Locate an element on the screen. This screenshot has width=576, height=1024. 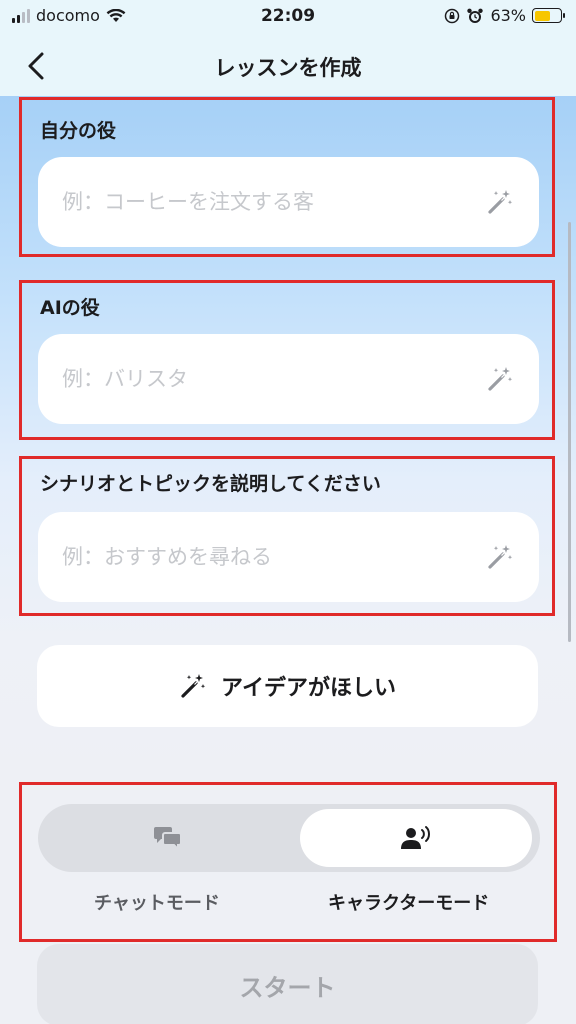
chat-bubbles-icon is located at coordinates (168, 839).